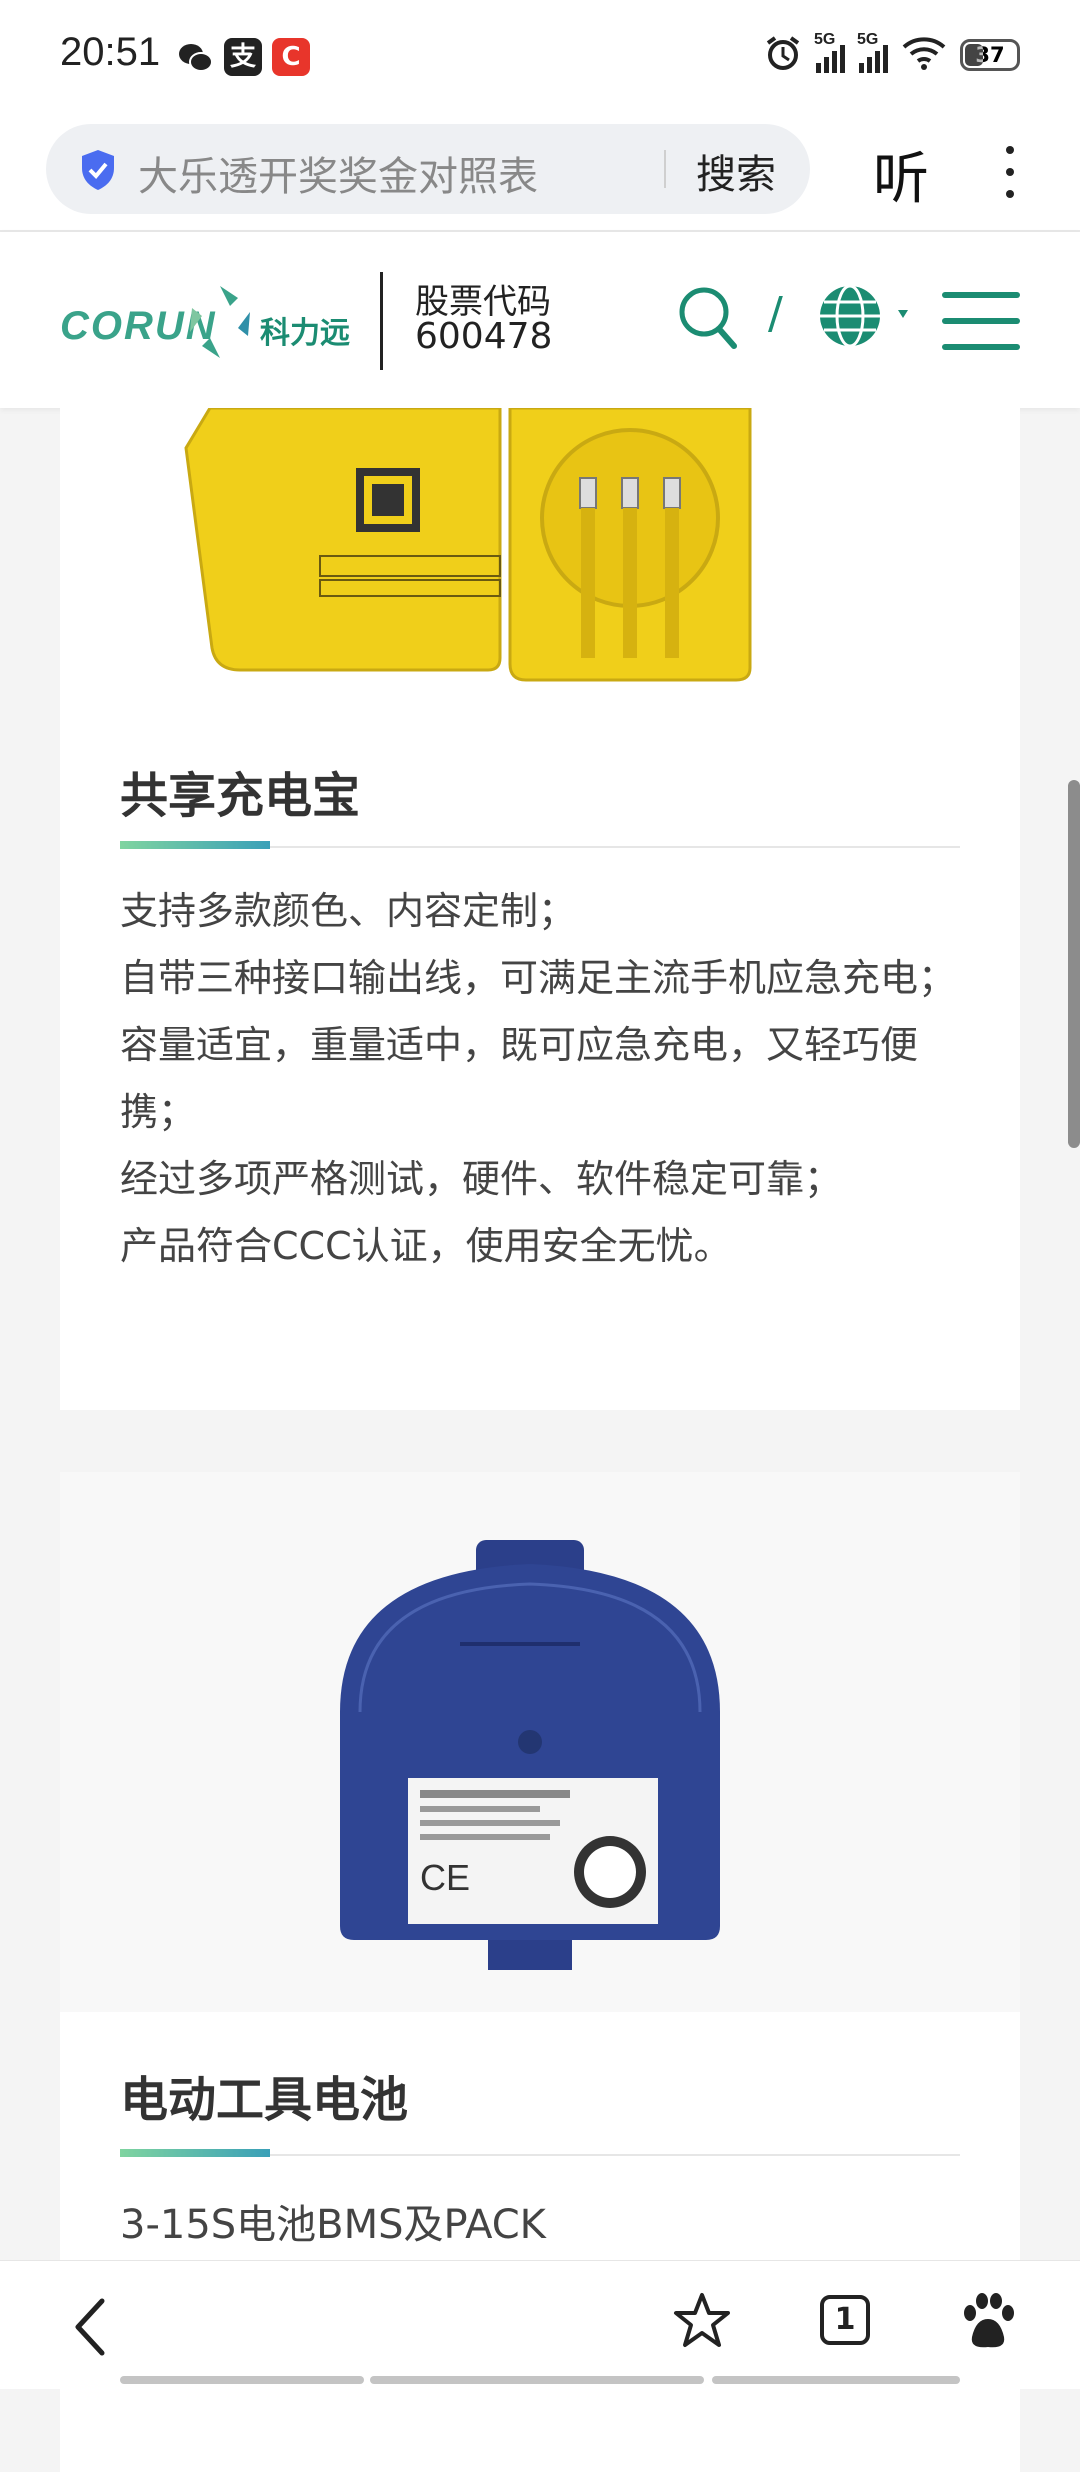  What do you see at coordinates (348, 911) in the screenshot?
I see `feature-item: 支持多款颜色、内容定制；` at bounding box center [348, 911].